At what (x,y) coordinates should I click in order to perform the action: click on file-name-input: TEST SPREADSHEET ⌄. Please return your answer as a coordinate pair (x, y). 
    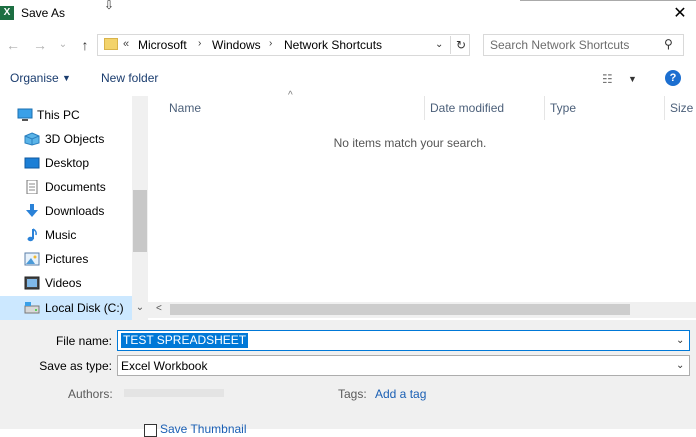
    Looking at the image, I should click on (403, 340).